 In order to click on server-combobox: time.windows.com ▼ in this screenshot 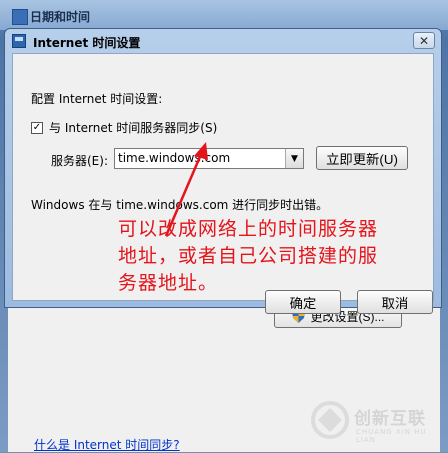, I will do `click(209, 158)`.